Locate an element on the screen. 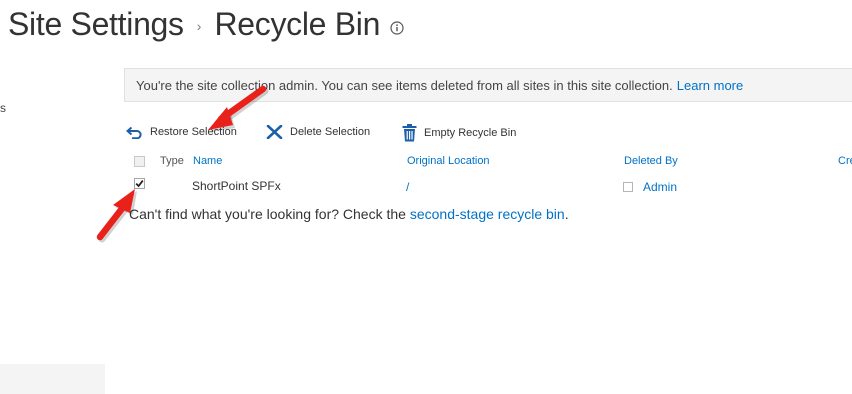 This screenshot has width=852, height=394. red-arrow-annotation-restore is located at coordinates (238, 108).